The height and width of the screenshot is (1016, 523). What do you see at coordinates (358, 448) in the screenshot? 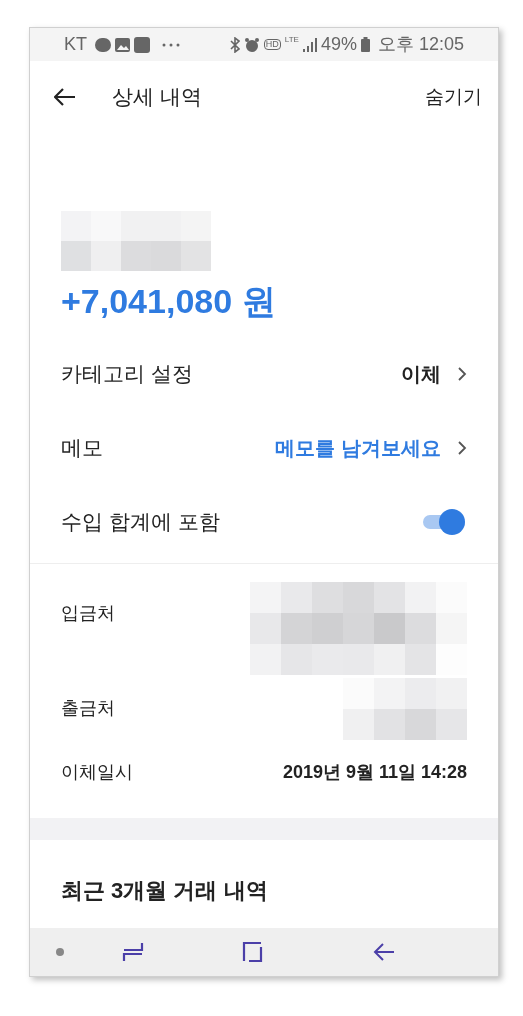
I see `setting-value: 메모를 남겨보세요` at bounding box center [358, 448].